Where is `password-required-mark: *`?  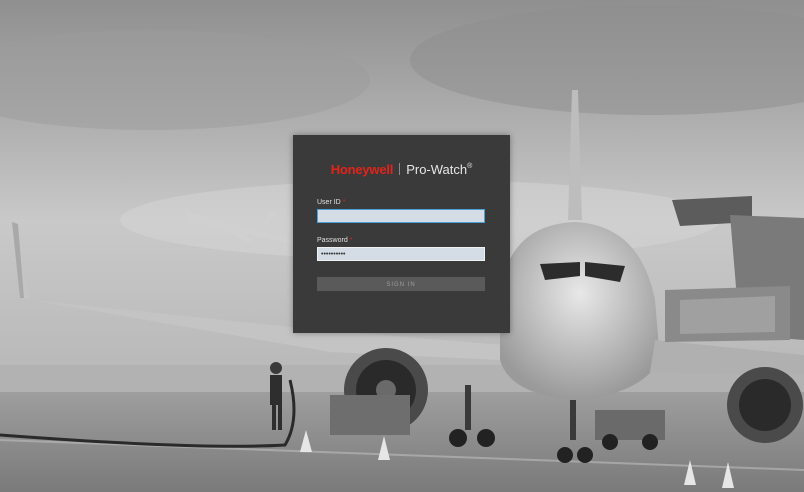 password-required-mark: * is located at coordinates (351, 240).